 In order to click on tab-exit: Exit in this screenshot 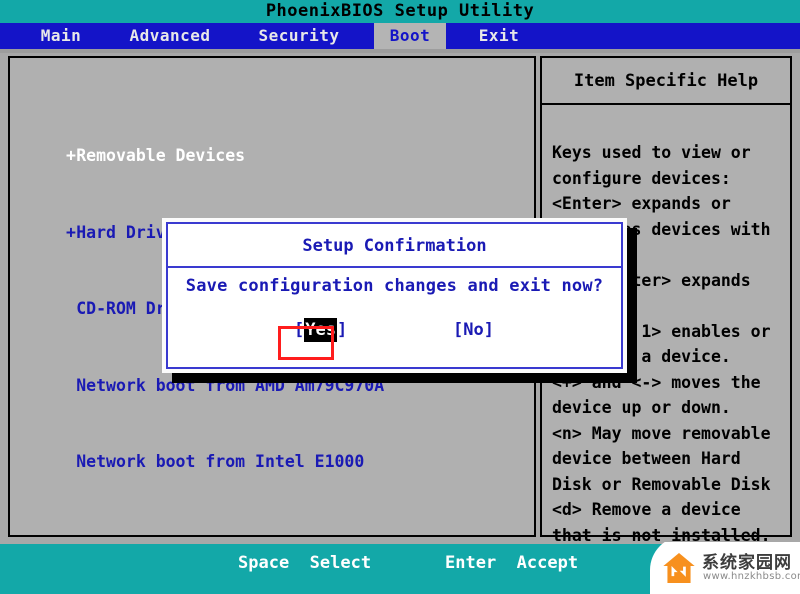, I will do `click(499, 36)`.